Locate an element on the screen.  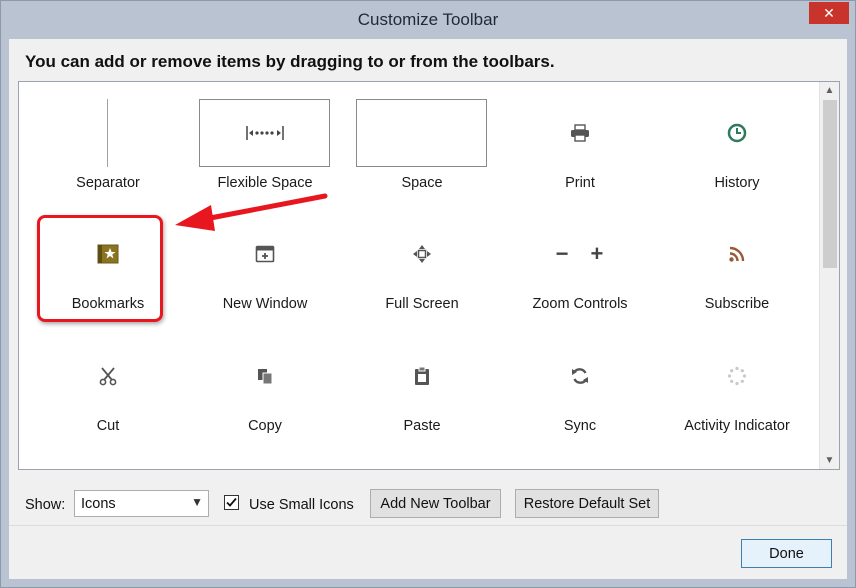
sync-icon is located at coordinates (579, 376).